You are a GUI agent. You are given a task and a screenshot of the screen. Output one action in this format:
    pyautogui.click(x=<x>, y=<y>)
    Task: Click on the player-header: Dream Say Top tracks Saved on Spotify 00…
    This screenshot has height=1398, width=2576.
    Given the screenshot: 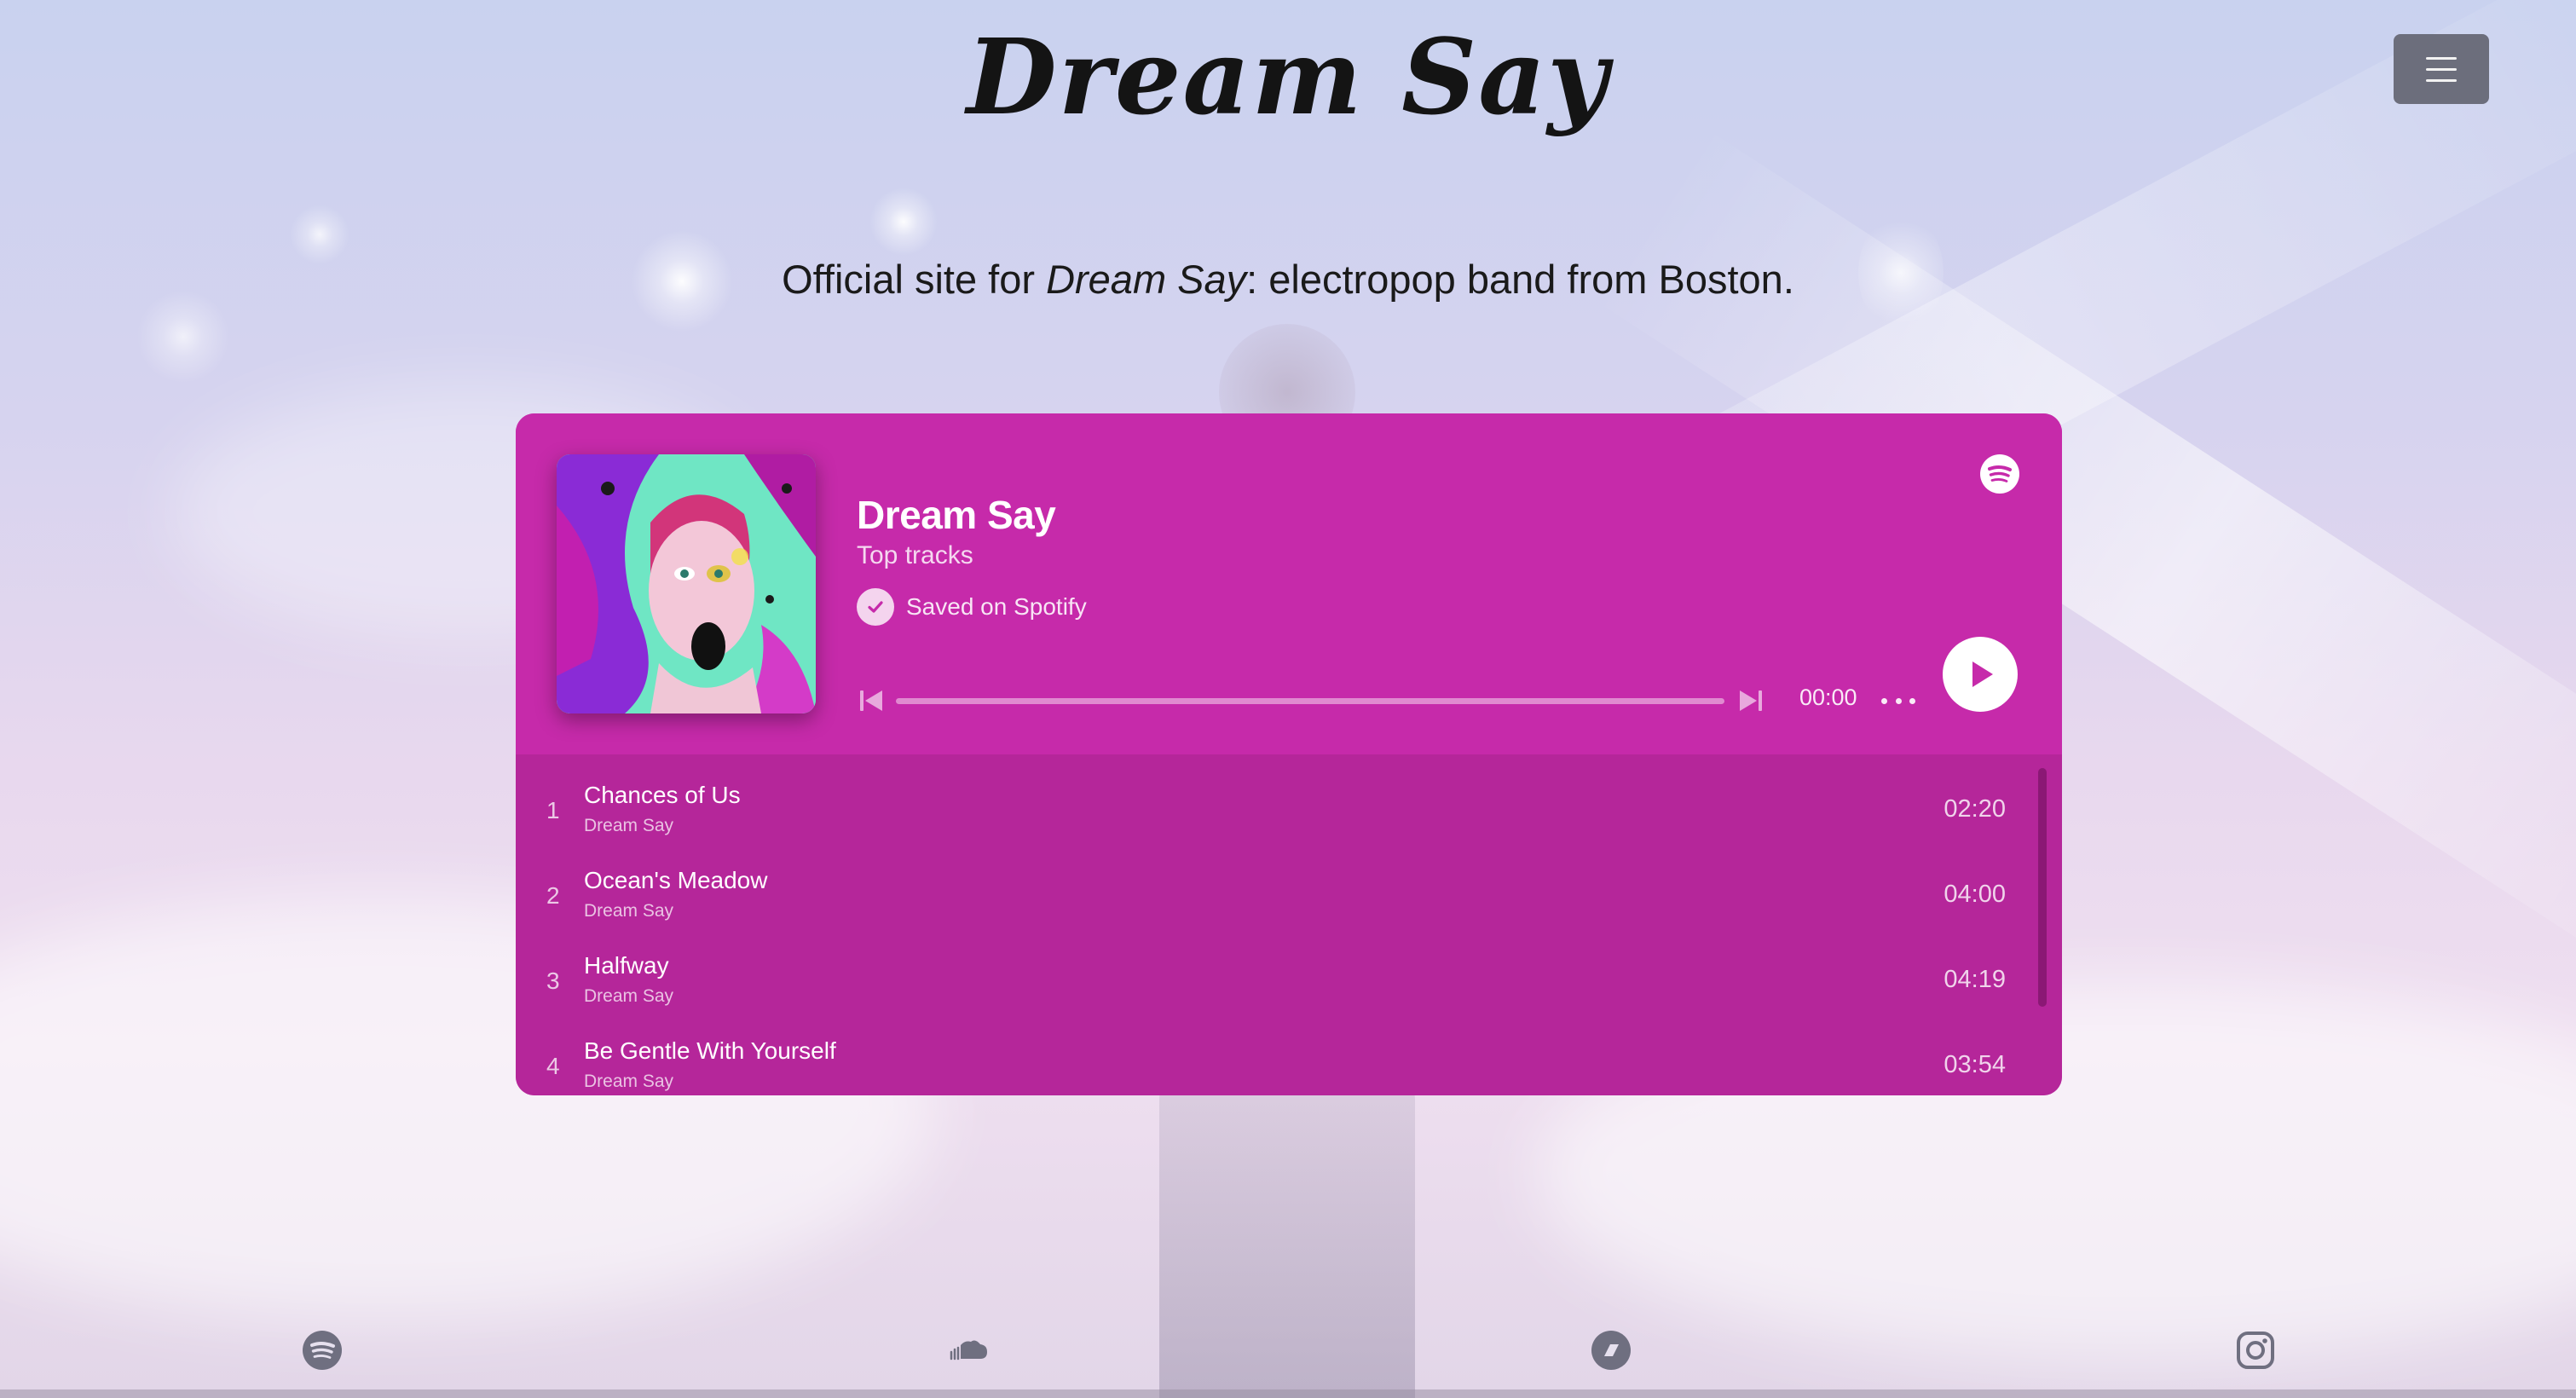 What is the action you would take?
    pyautogui.click(x=1289, y=583)
    